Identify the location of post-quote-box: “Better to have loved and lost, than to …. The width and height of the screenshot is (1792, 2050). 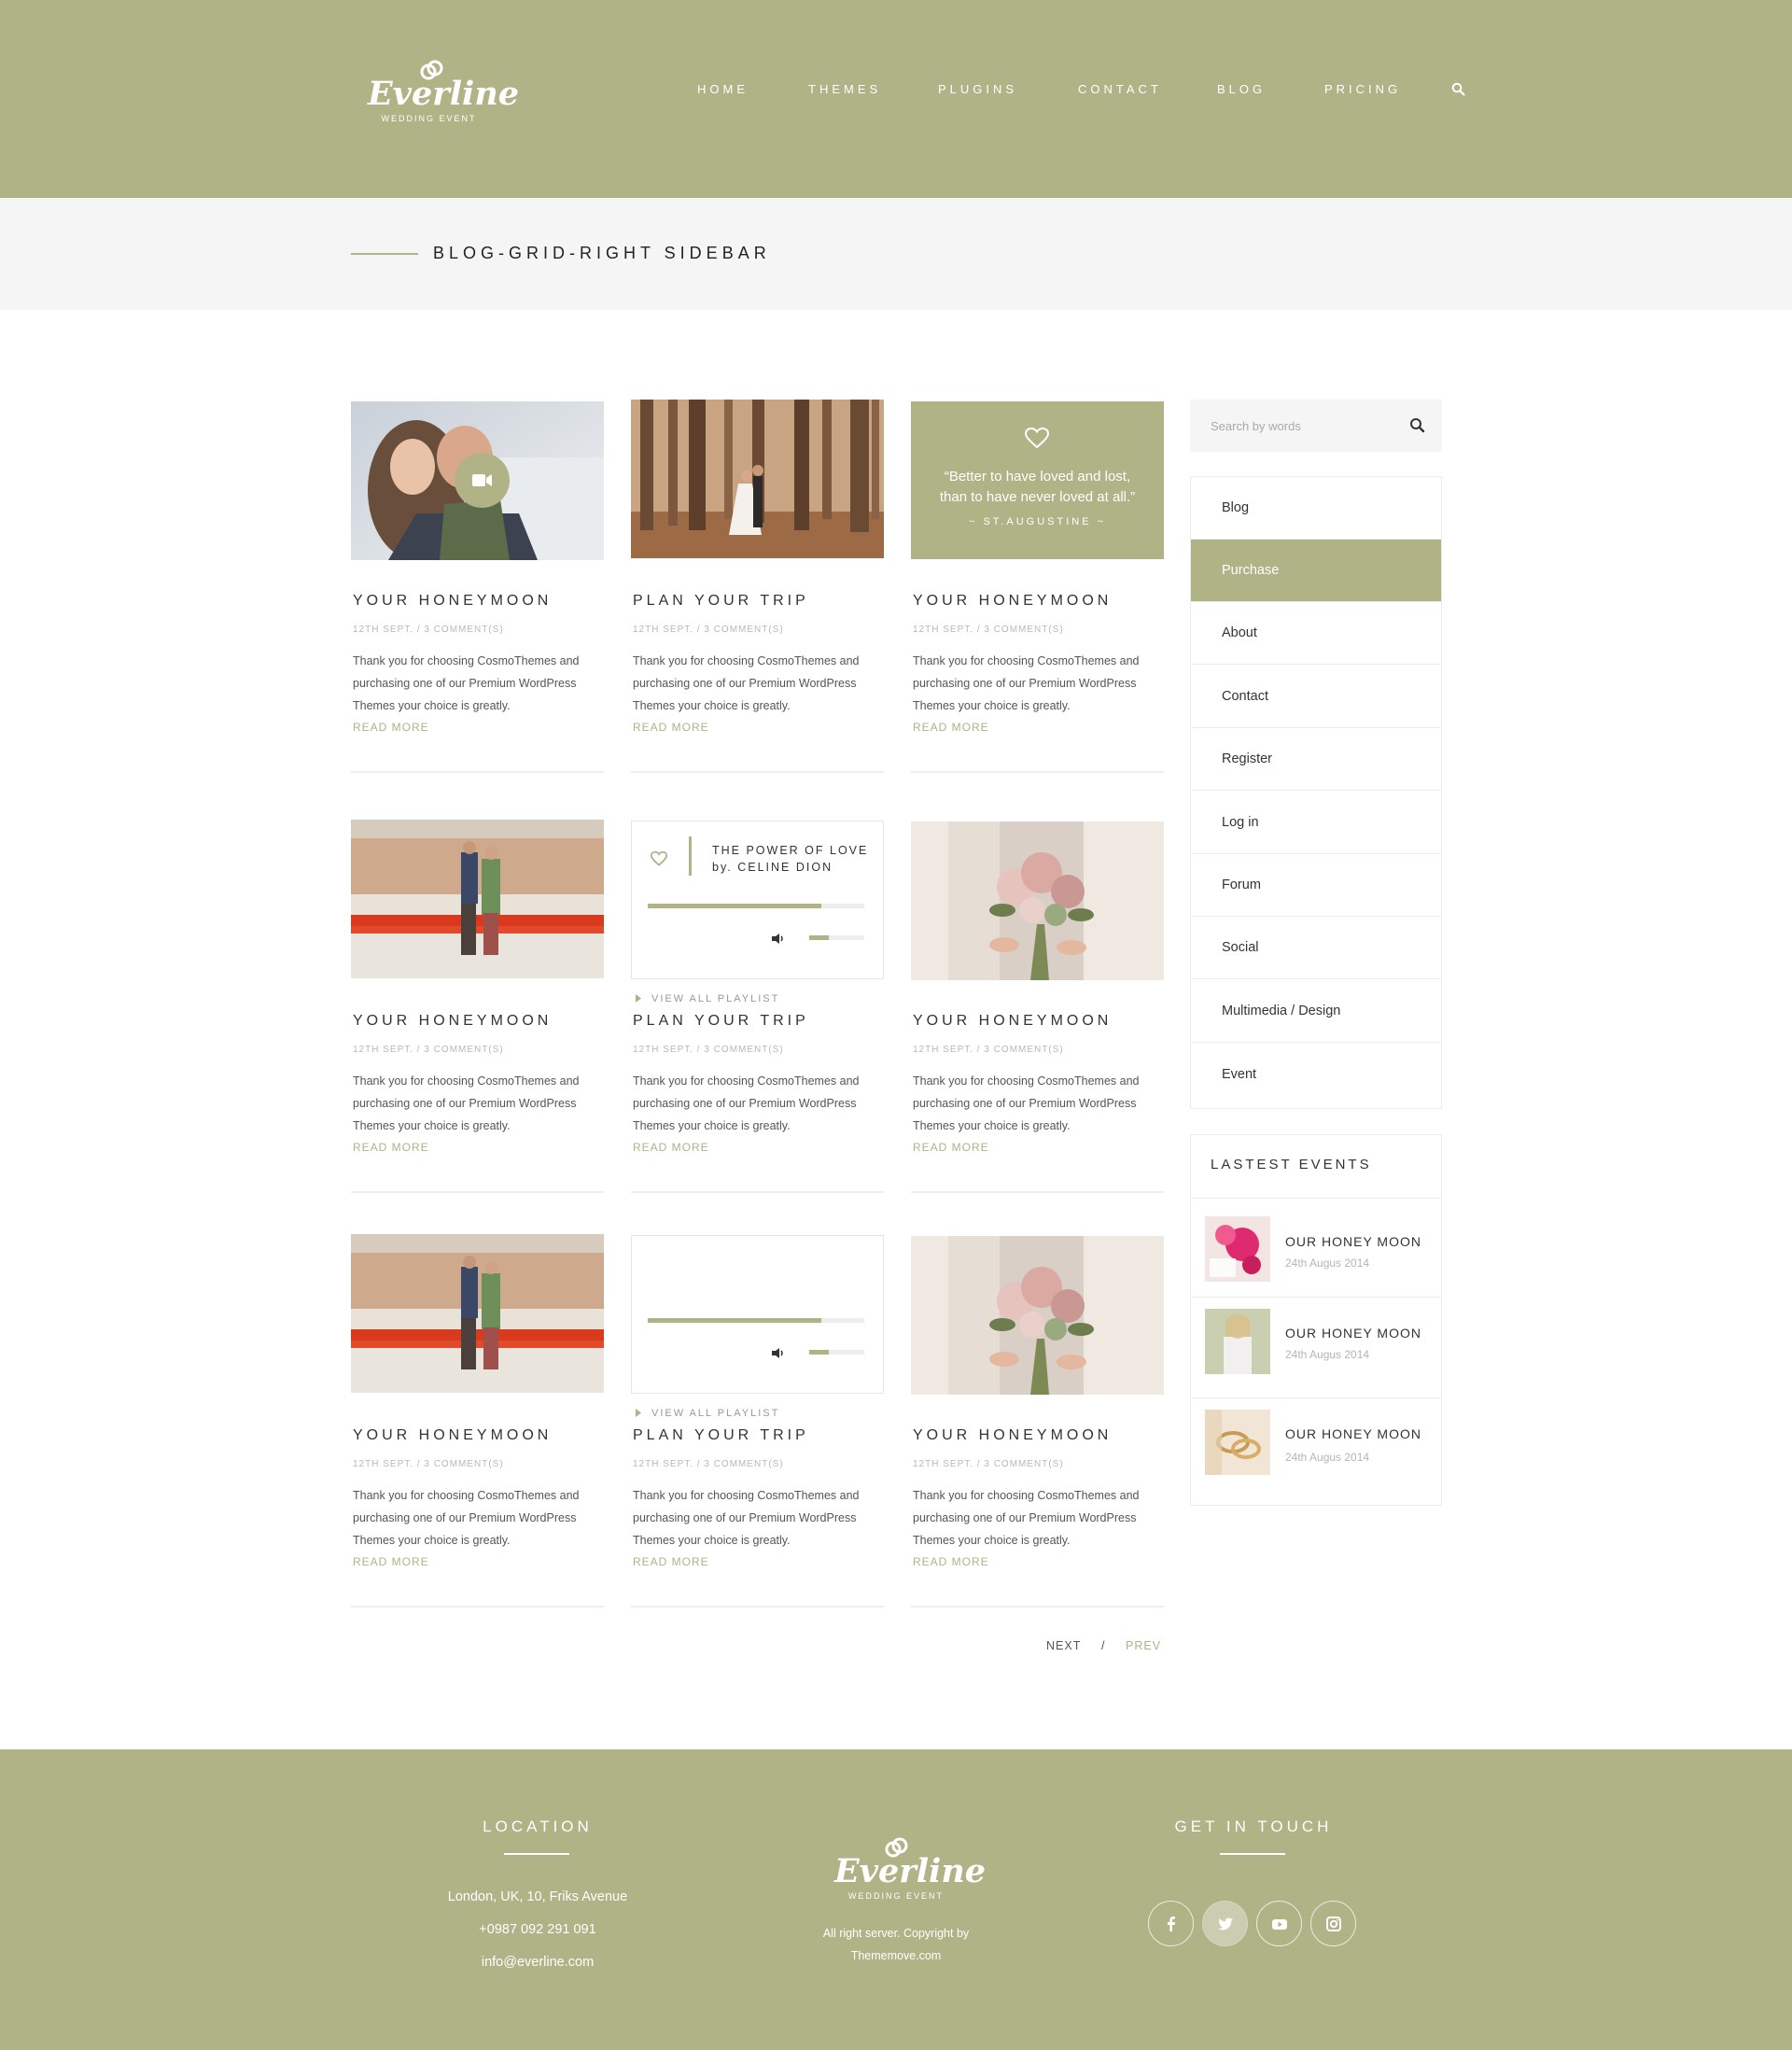
(1037, 480).